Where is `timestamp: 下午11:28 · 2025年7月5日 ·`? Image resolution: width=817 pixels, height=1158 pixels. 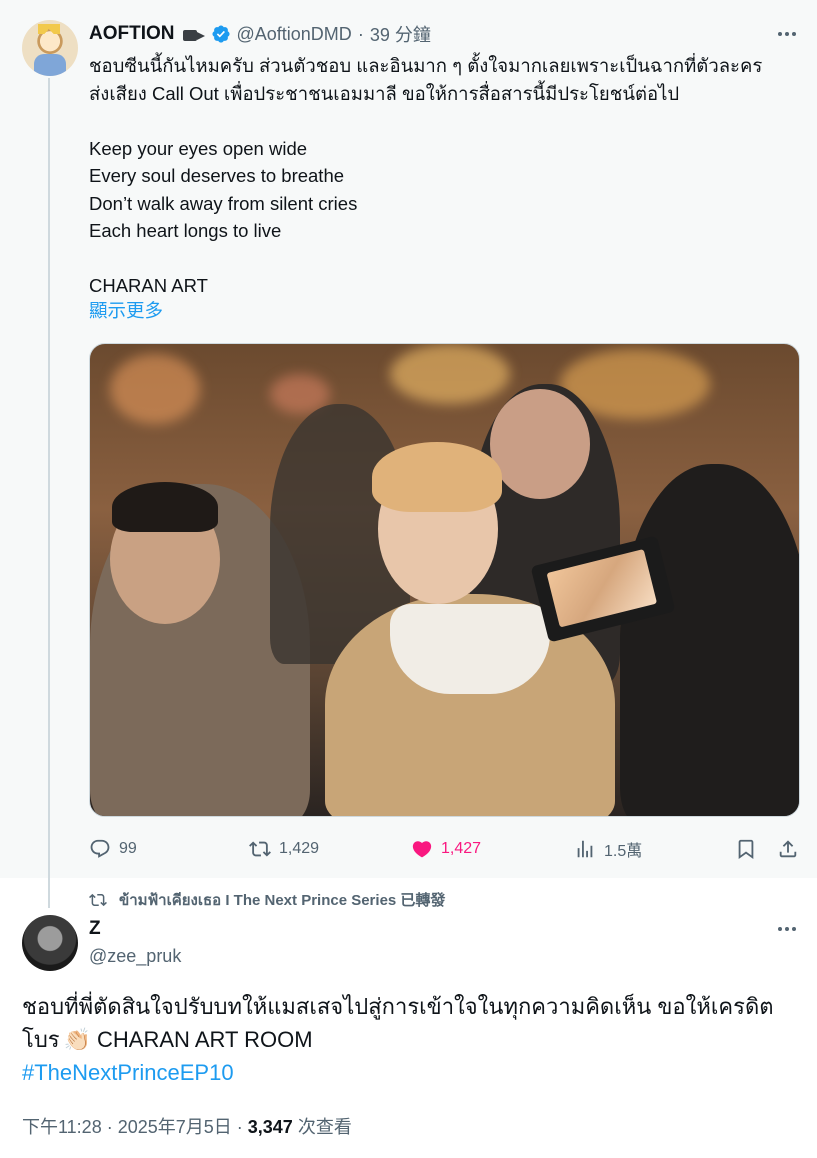
timestamp: 下午11:28 · 2025年7月5日 · is located at coordinates (135, 1127).